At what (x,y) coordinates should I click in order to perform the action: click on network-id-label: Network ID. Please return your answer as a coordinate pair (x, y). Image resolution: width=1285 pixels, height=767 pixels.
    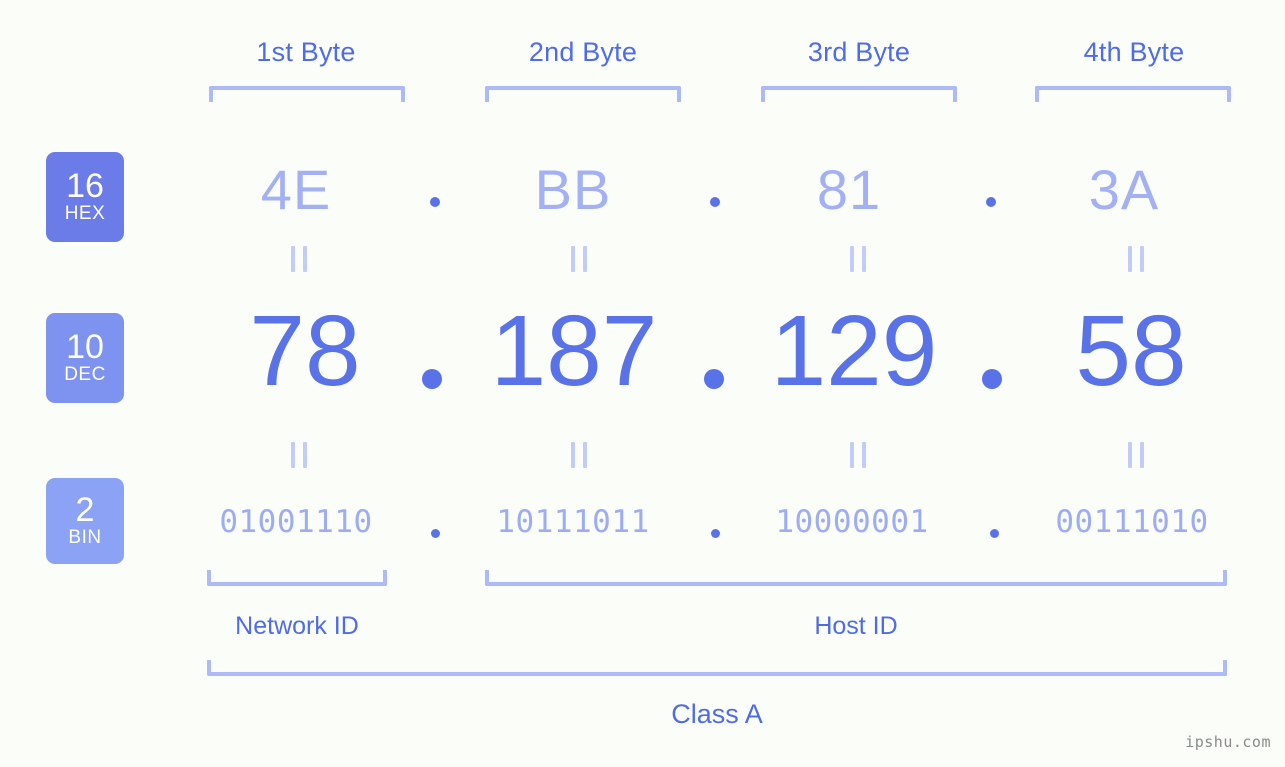
    Looking at the image, I should click on (297, 626).